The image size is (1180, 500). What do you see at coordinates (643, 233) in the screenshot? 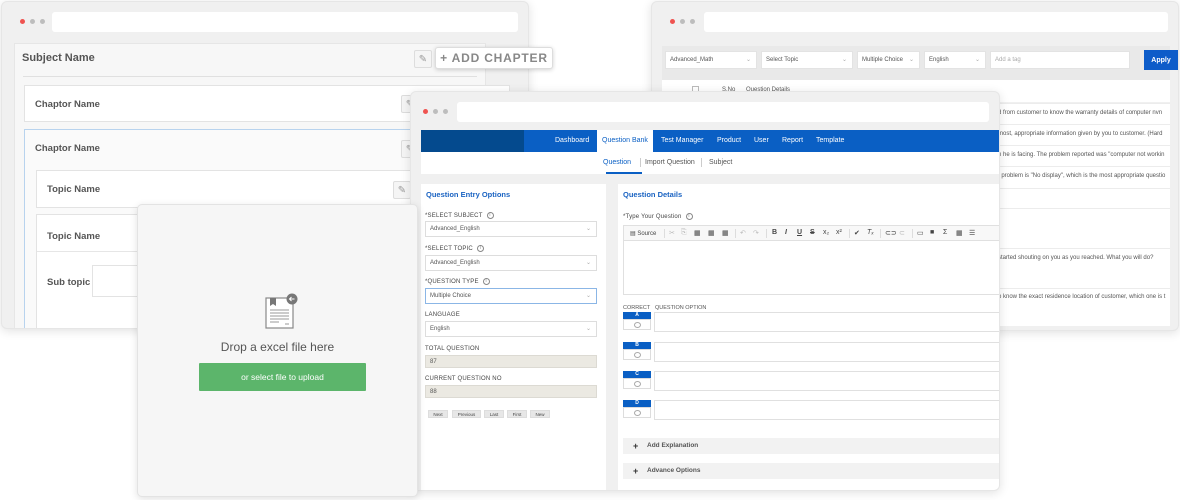
I see `source-button: ▤ Source` at bounding box center [643, 233].